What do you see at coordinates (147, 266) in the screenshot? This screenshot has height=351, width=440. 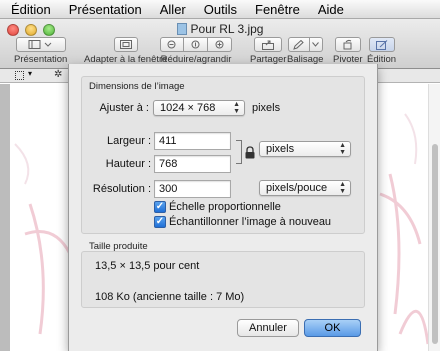 I see `result-percent: 13,5 × 13,5 pour cent` at bounding box center [147, 266].